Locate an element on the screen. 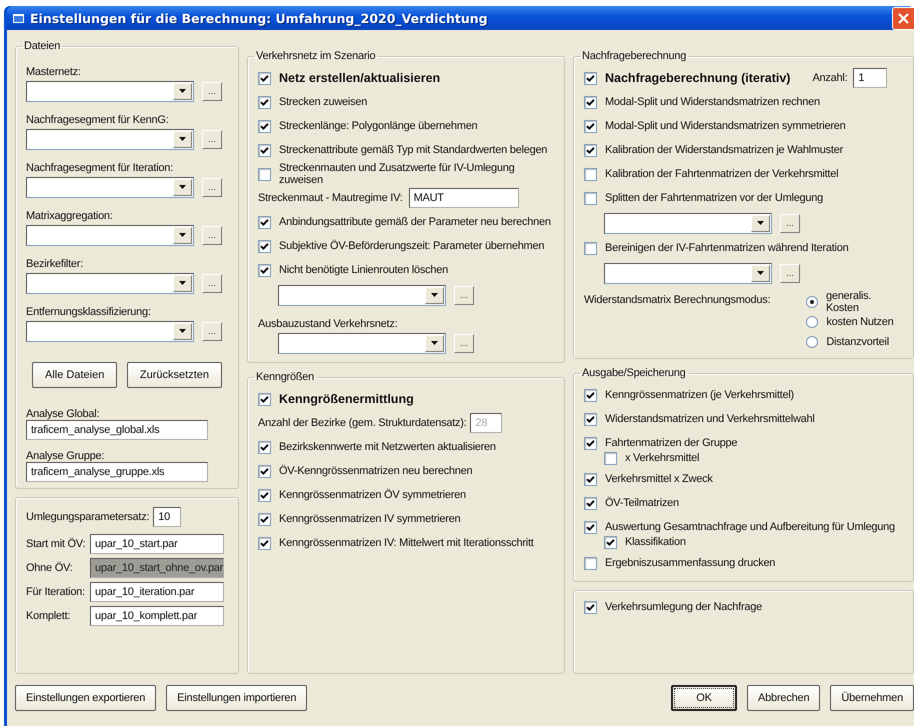  checkbox-label: Kenngrössenmatrizen ÖV symmetrieren is located at coordinates (372, 495).